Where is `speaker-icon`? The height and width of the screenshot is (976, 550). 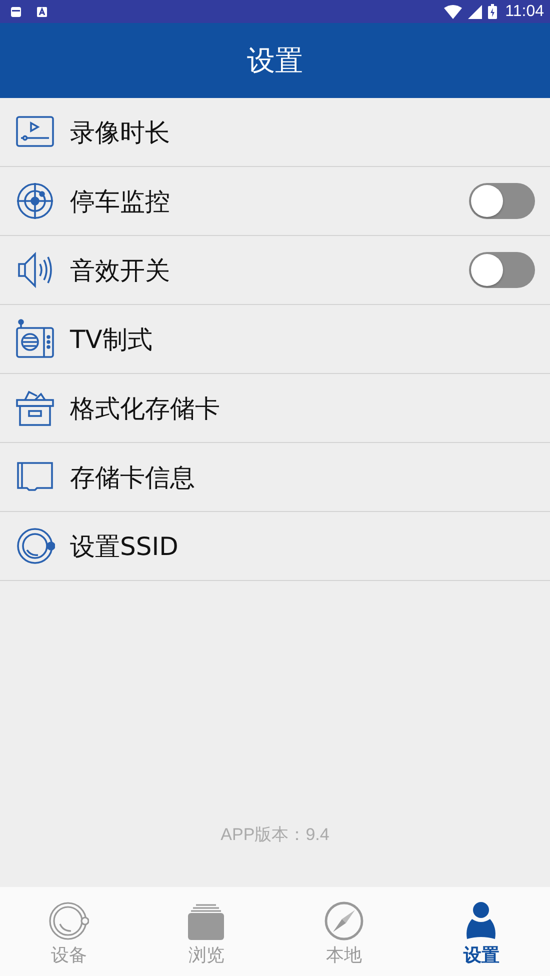 speaker-icon is located at coordinates (35, 270).